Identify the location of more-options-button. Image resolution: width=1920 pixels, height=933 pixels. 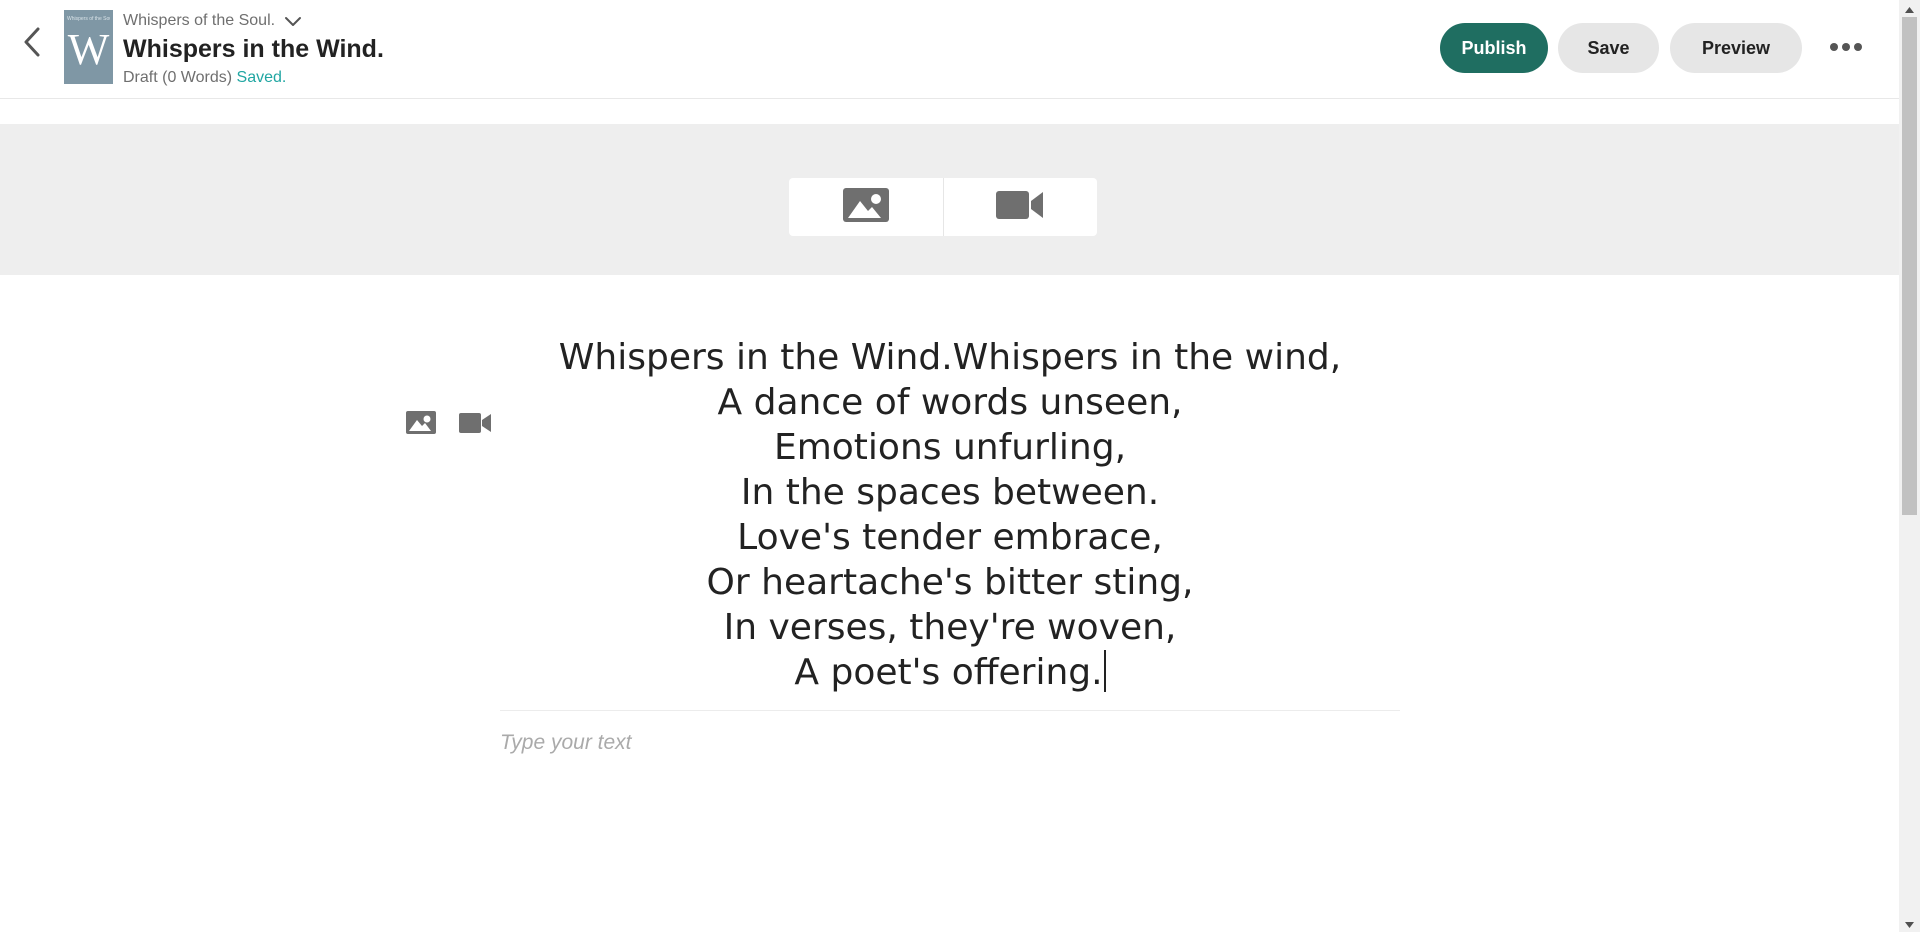
(1846, 48).